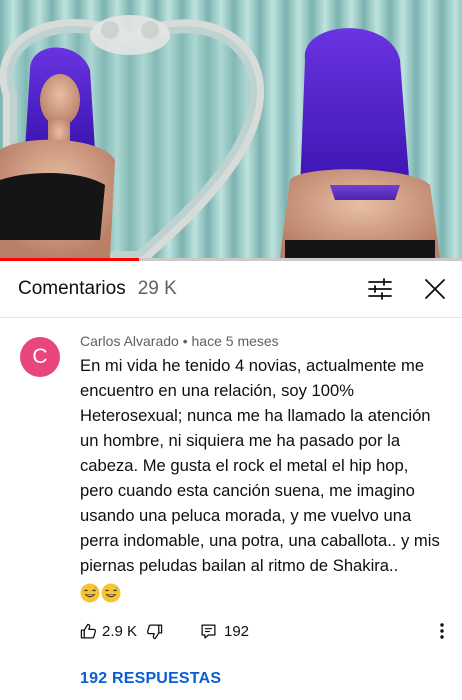  What do you see at coordinates (72, 288) in the screenshot?
I see `comments-title: Comentarios` at bounding box center [72, 288].